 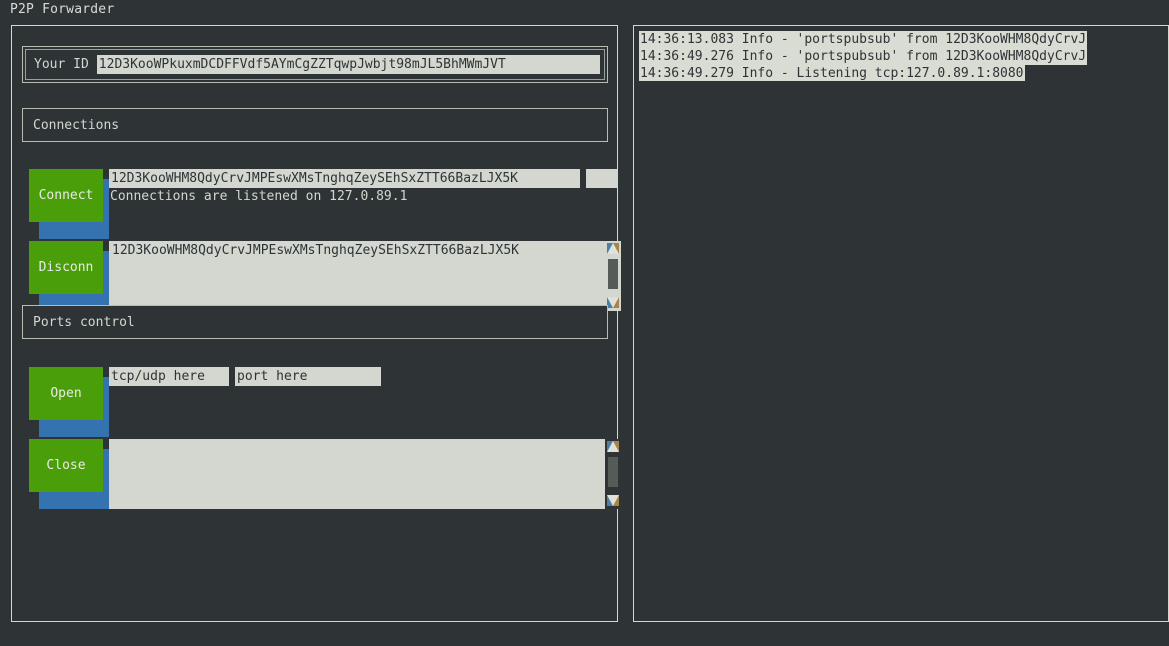 What do you see at coordinates (66, 393) in the screenshot?
I see `open-port-button: Open` at bounding box center [66, 393].